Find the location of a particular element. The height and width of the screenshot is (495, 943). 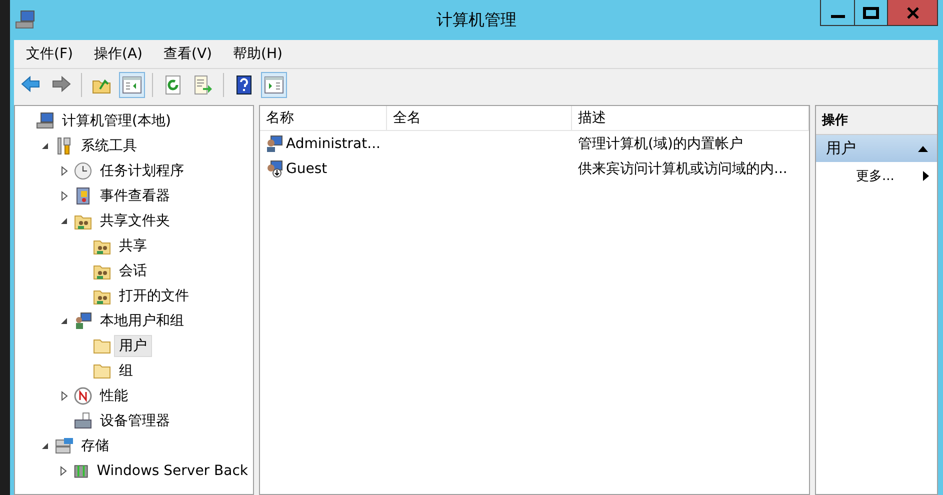

maximize-icon is located at coordinates (871, 12).